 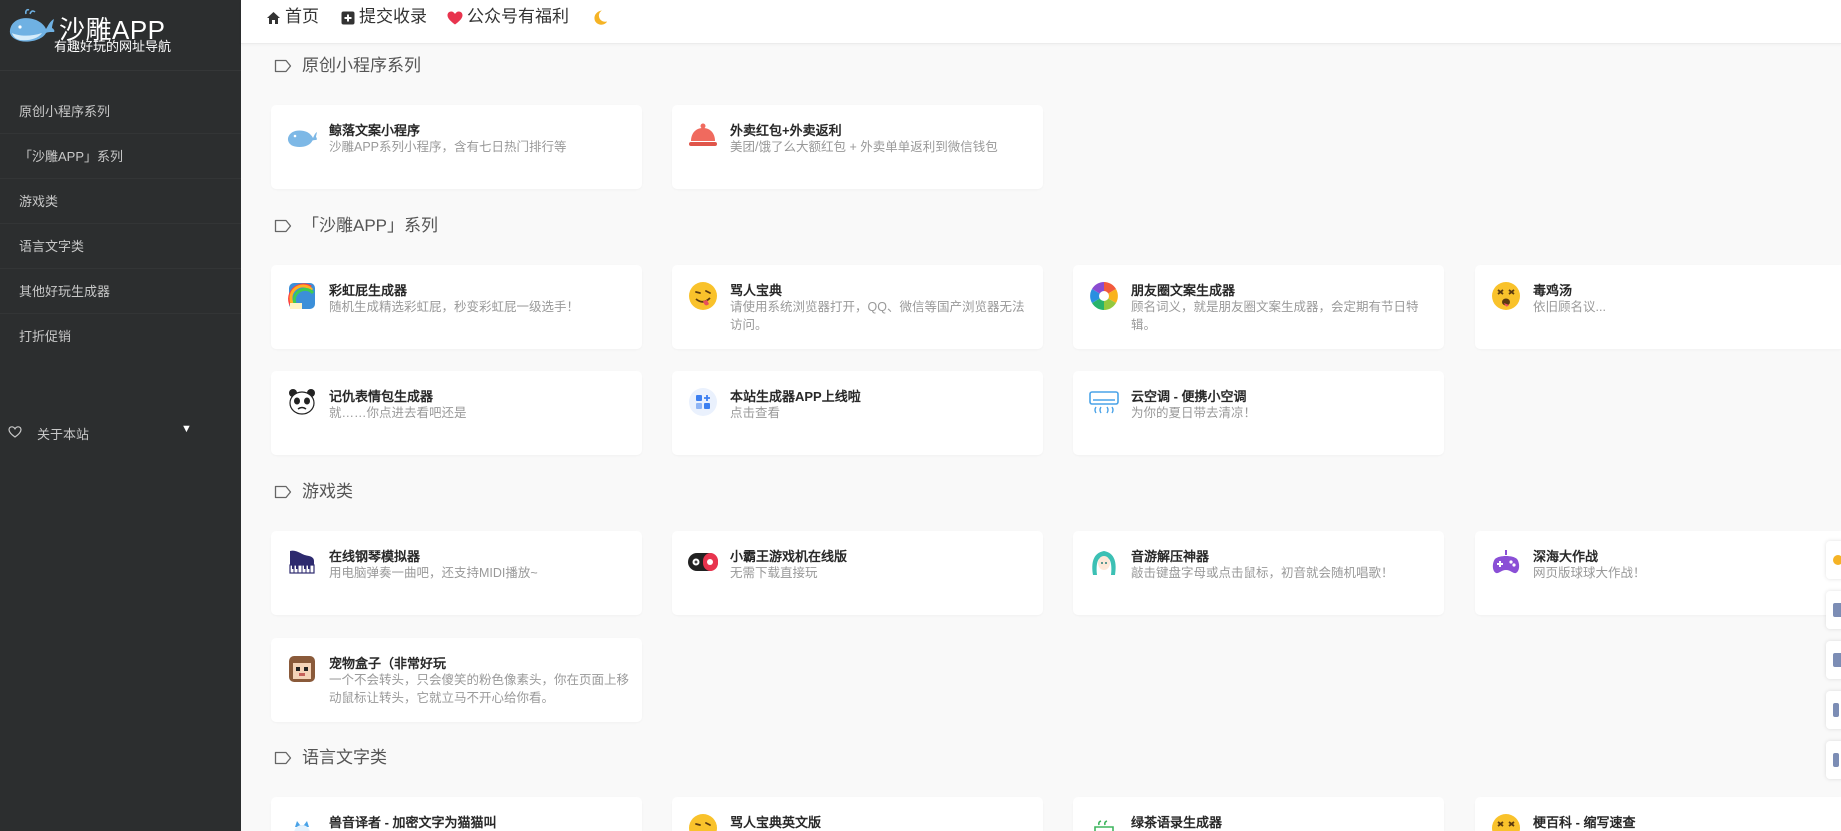 I want to click on site-card: 鲸落文案小程序 沙雕APP系列小程序，含有七日热门排行等, so click(x=456, y=147).